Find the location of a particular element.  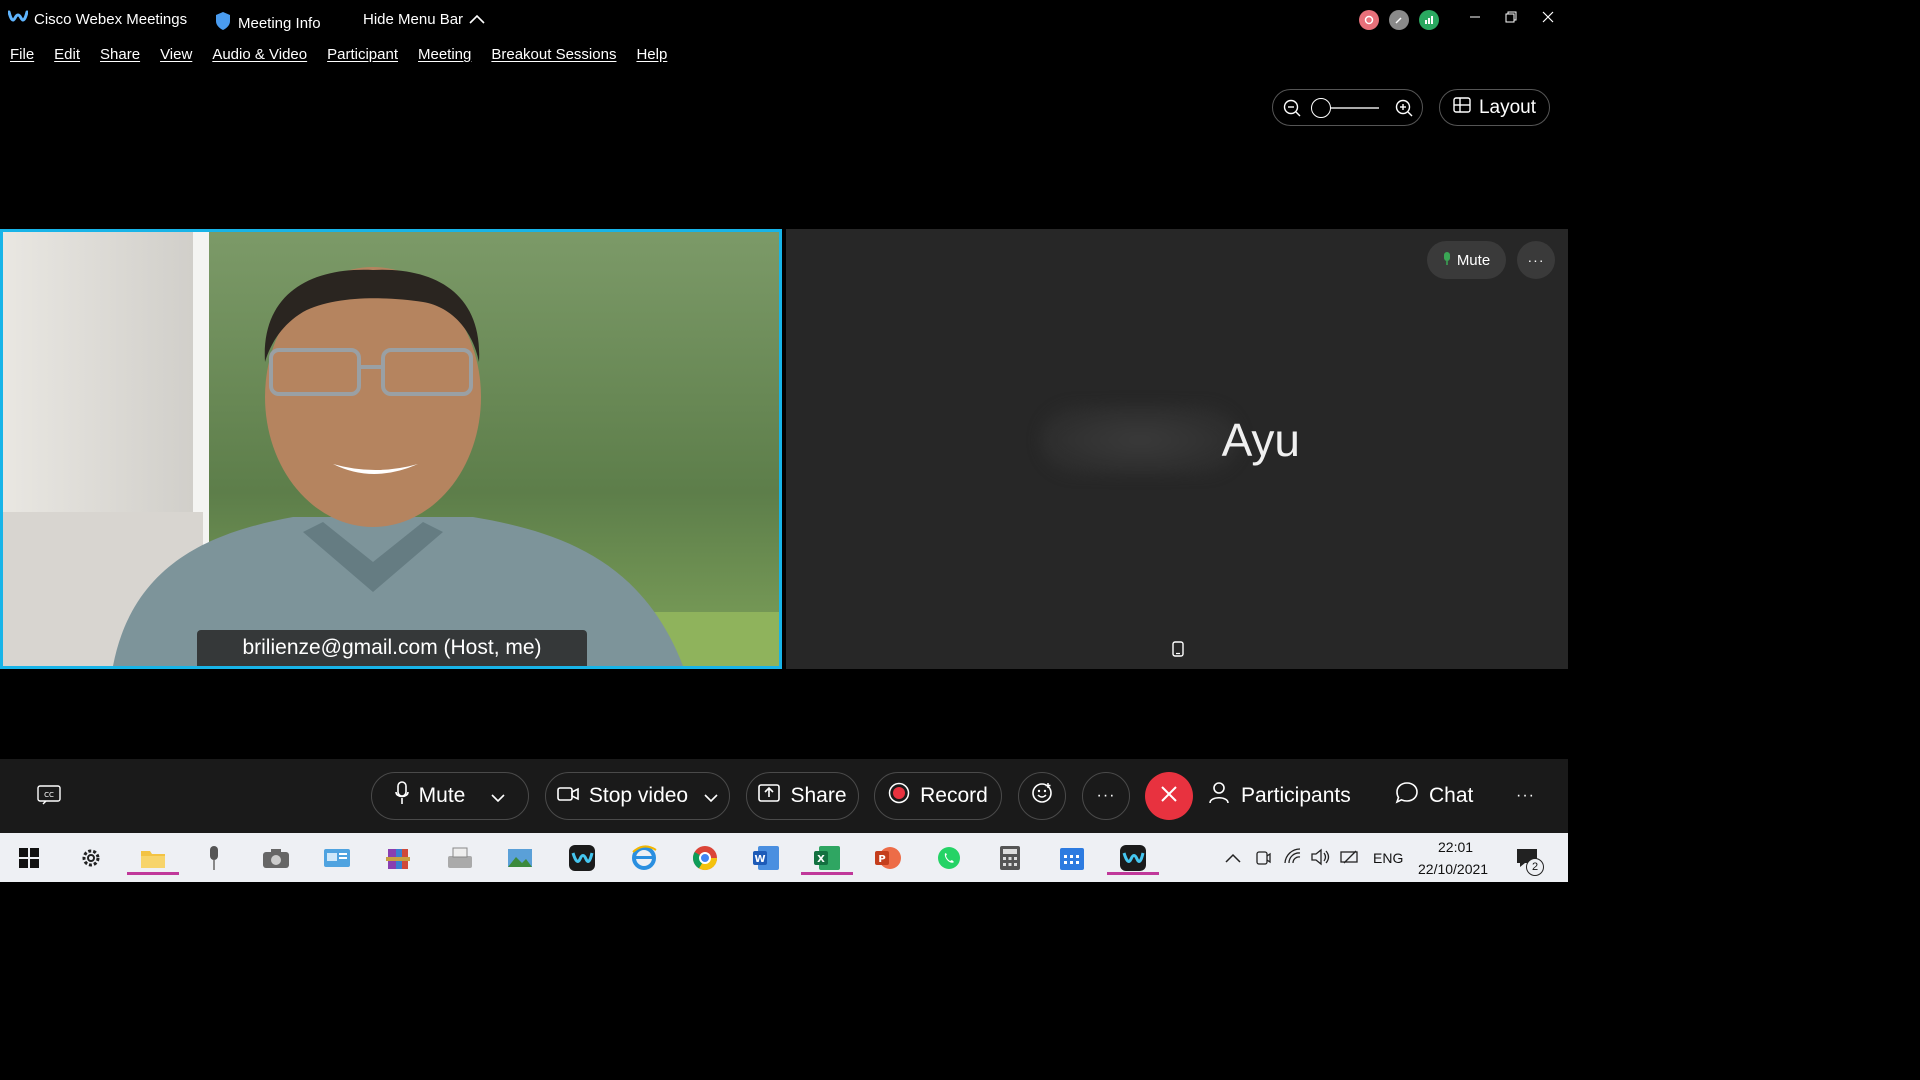

participants-button: Participants is located at coordinates (1280, 796).